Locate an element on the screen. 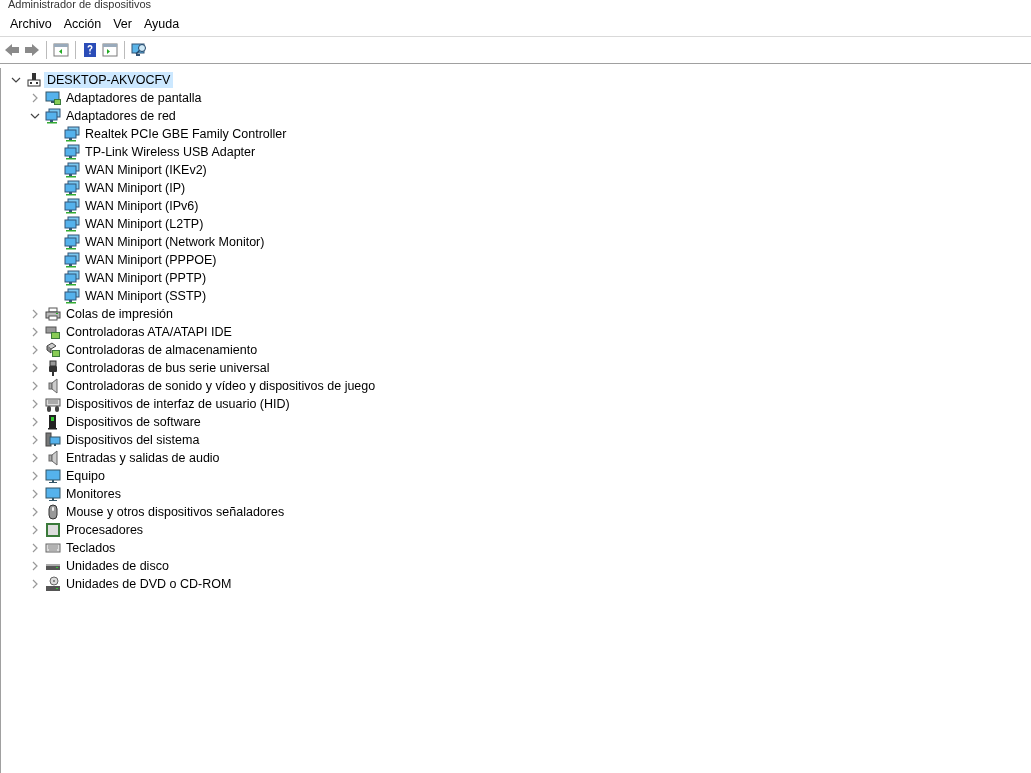 The height and width of the screenshot is (773, 1031). help-button is located at coordinates (90, 50).